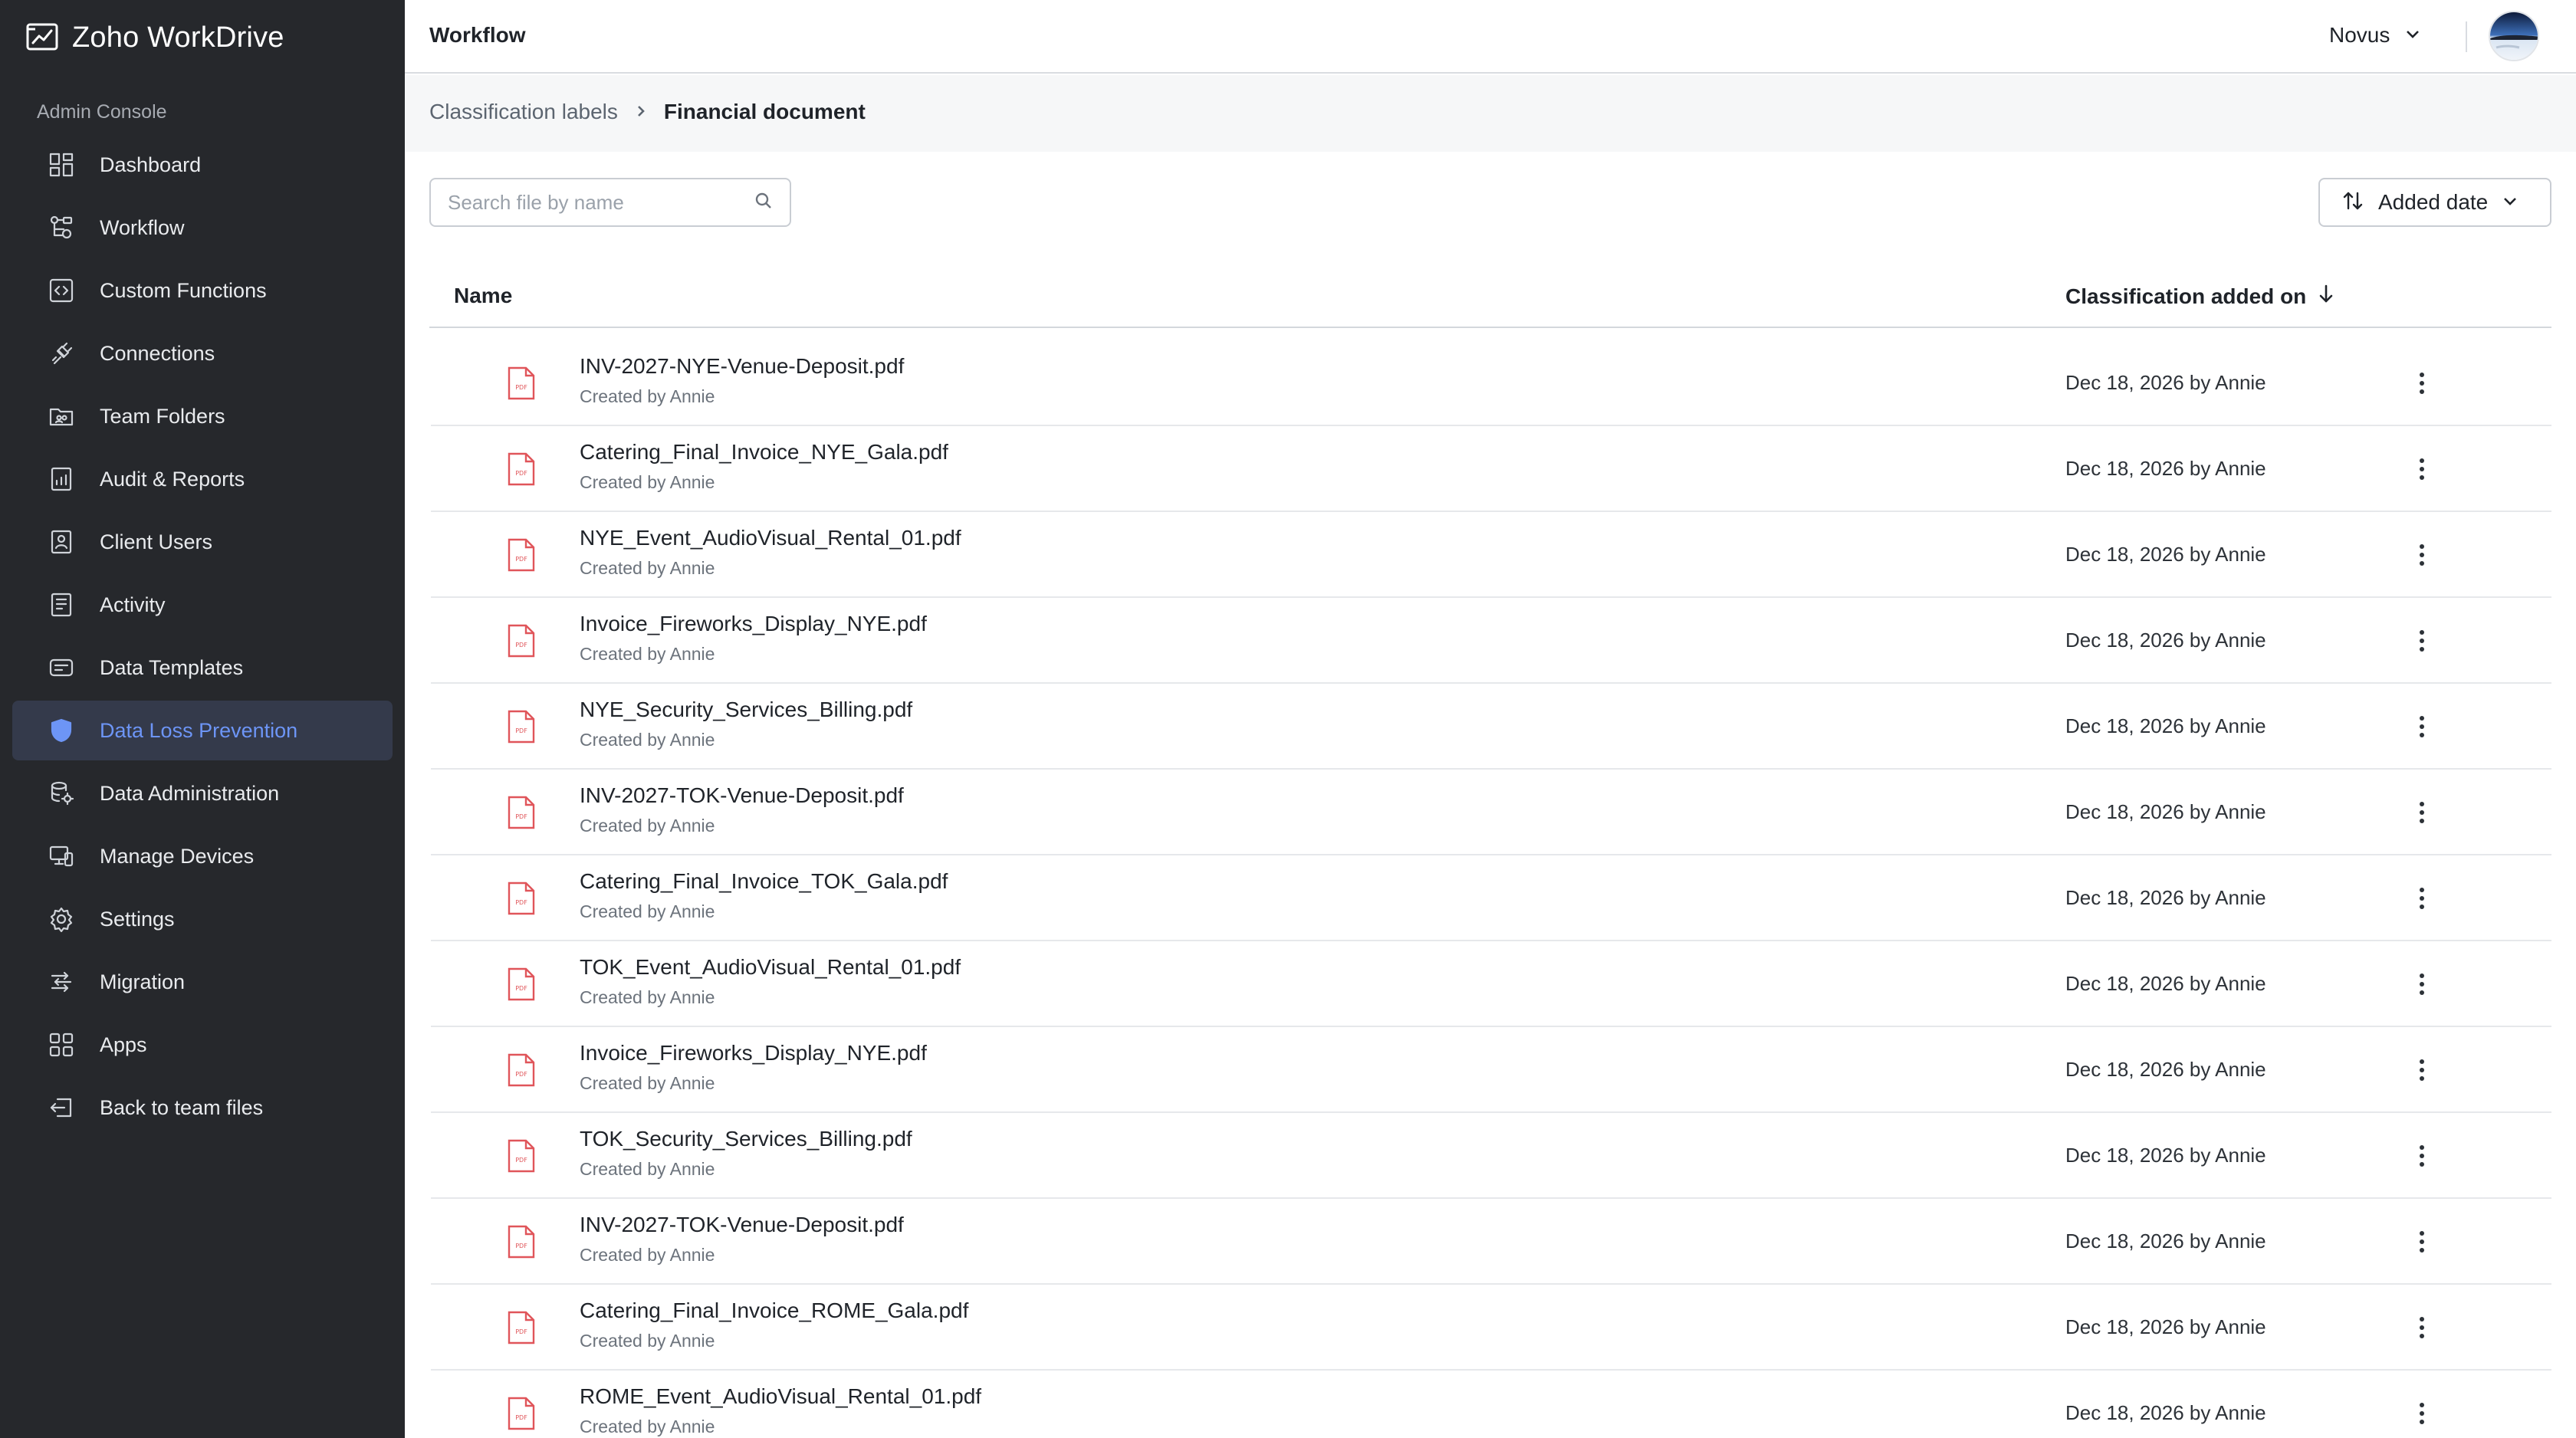 This screenshot has height=1438, width=2576. I want to click on file-name: Catering_Final_Invoice_TOK_Gala.pdf, so click(764, 881).